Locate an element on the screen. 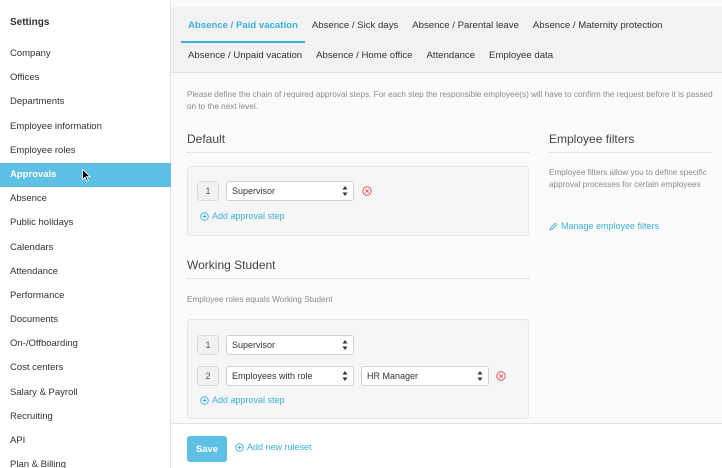 The height and width of the screenshot is (468, 722). add-new-ruleset-label: Add new ruleset is located at coordinates (279, 447).